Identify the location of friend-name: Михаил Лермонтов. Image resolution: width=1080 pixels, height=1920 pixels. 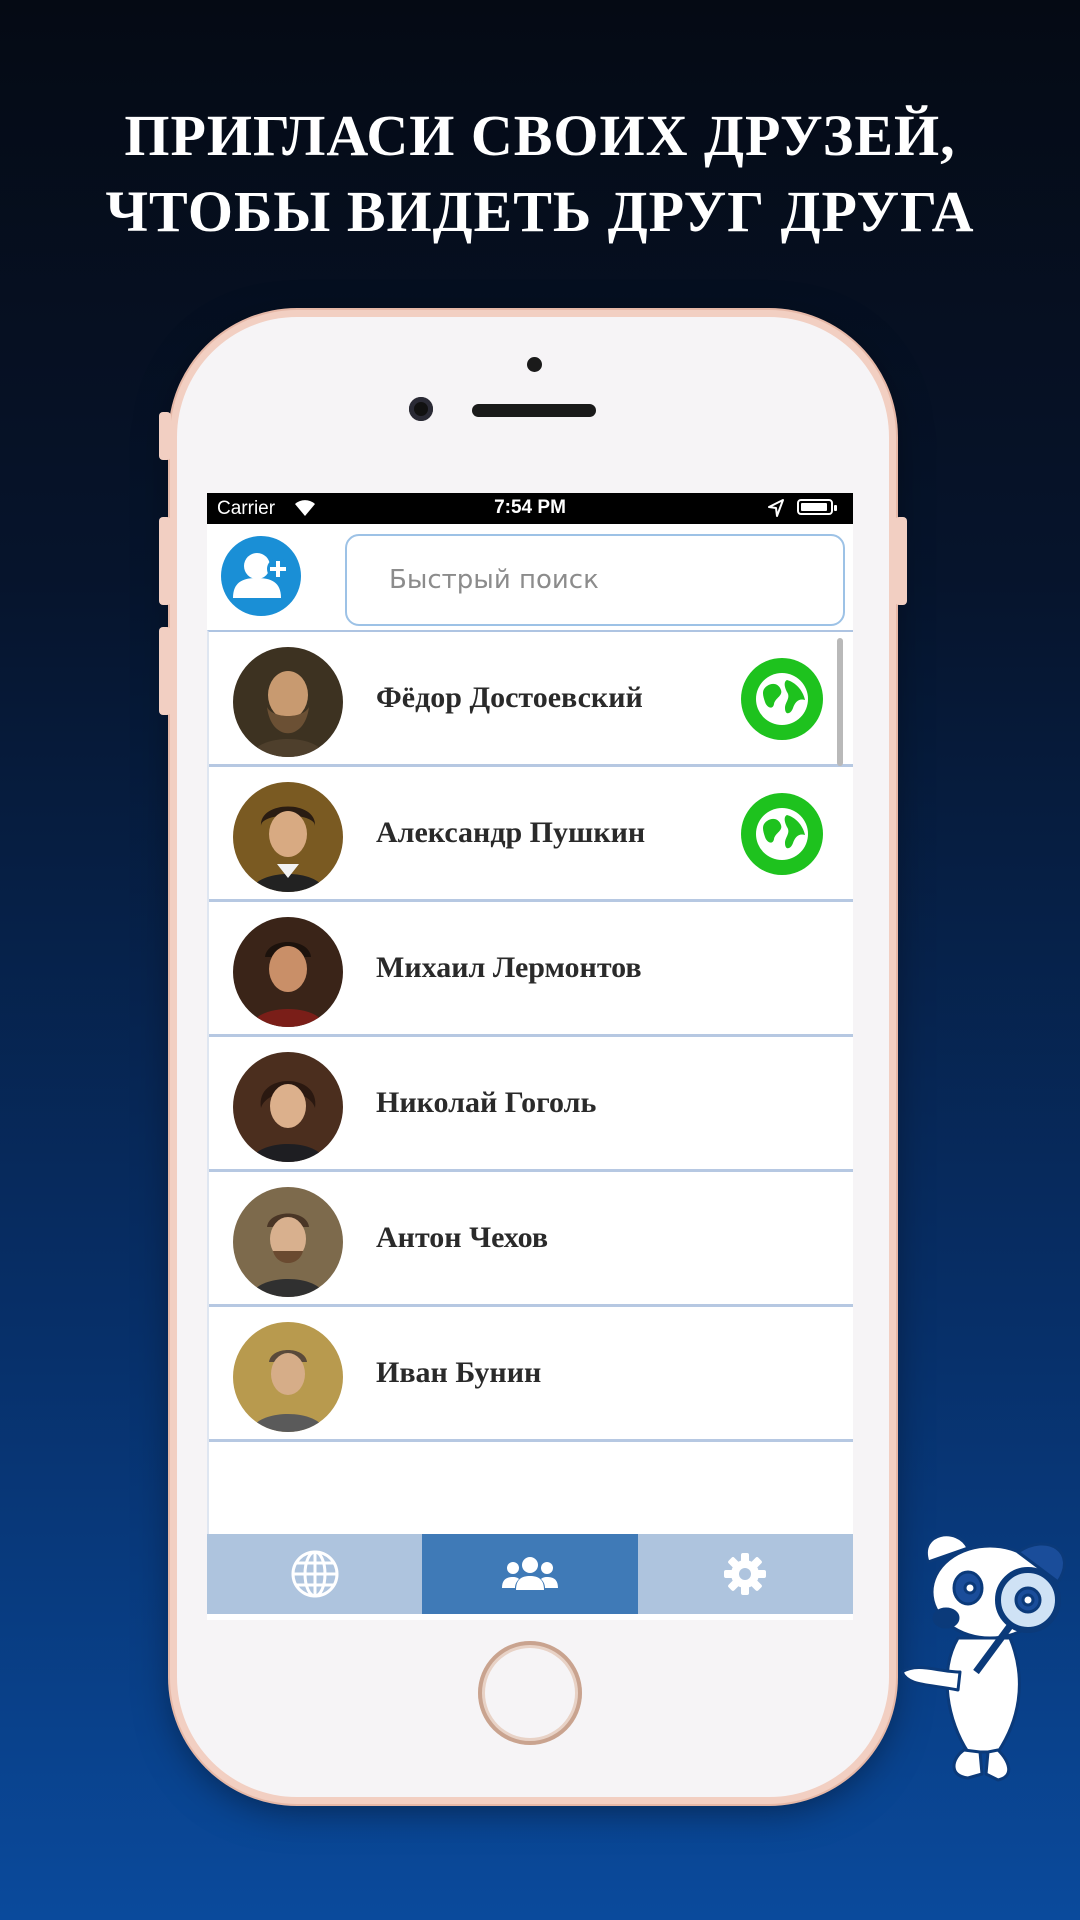
(509, 967).